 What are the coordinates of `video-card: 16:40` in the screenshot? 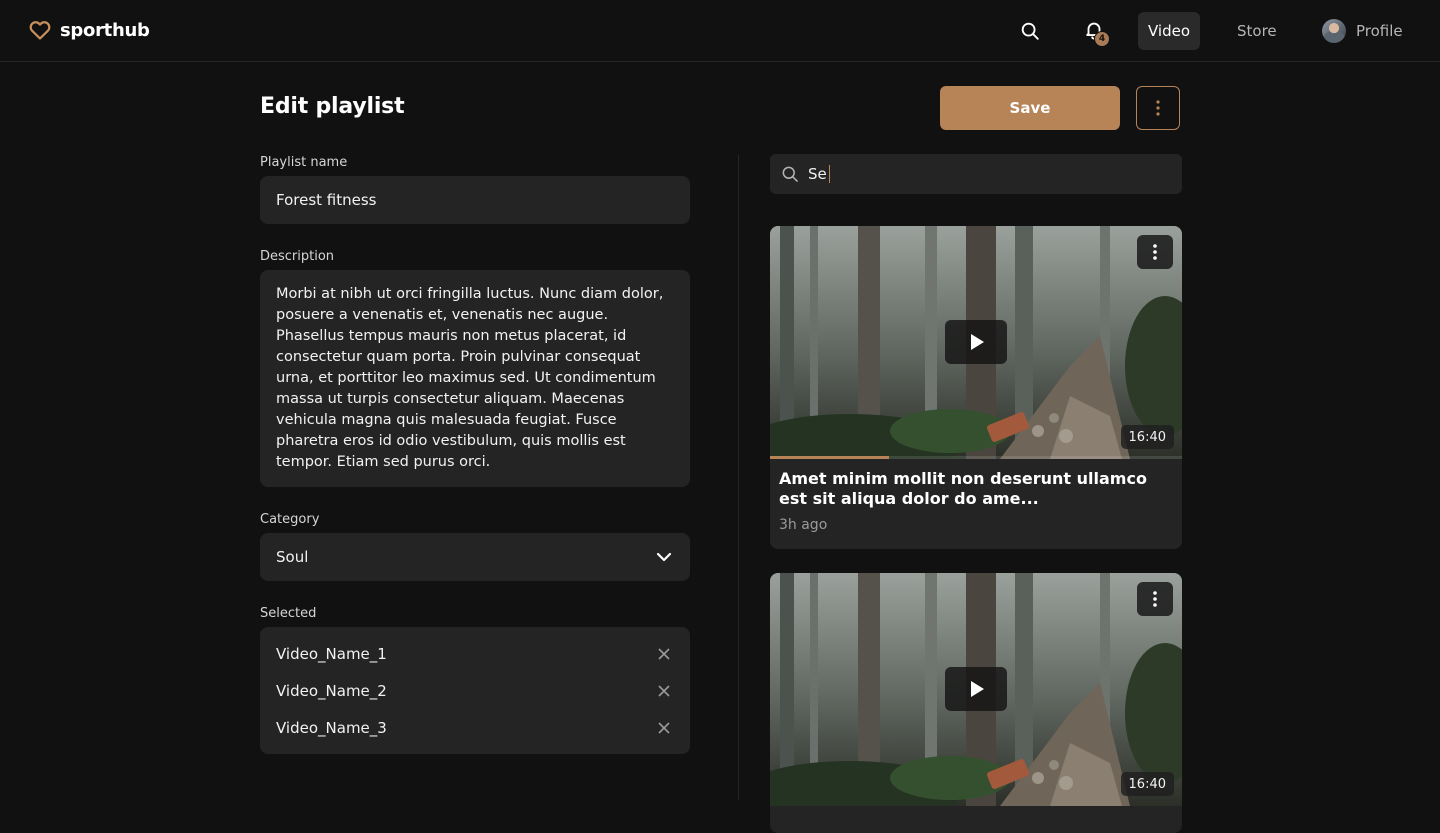 It's located at (976, 703).